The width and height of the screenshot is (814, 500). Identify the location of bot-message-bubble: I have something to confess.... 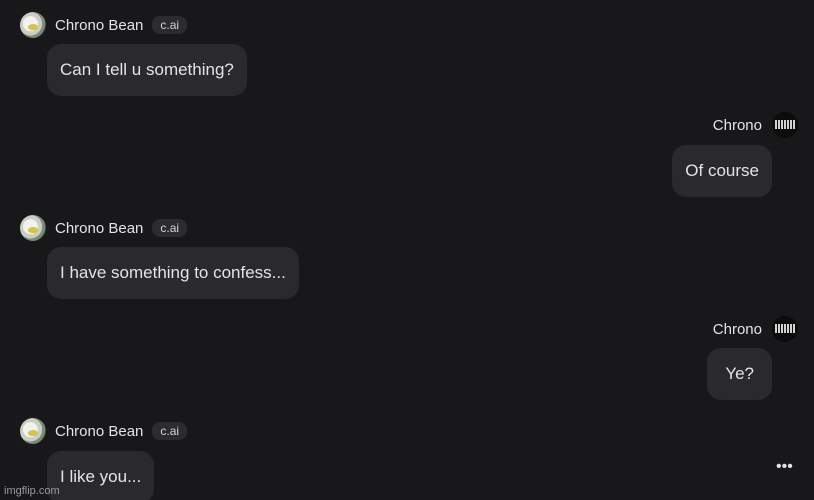
(173, 273).